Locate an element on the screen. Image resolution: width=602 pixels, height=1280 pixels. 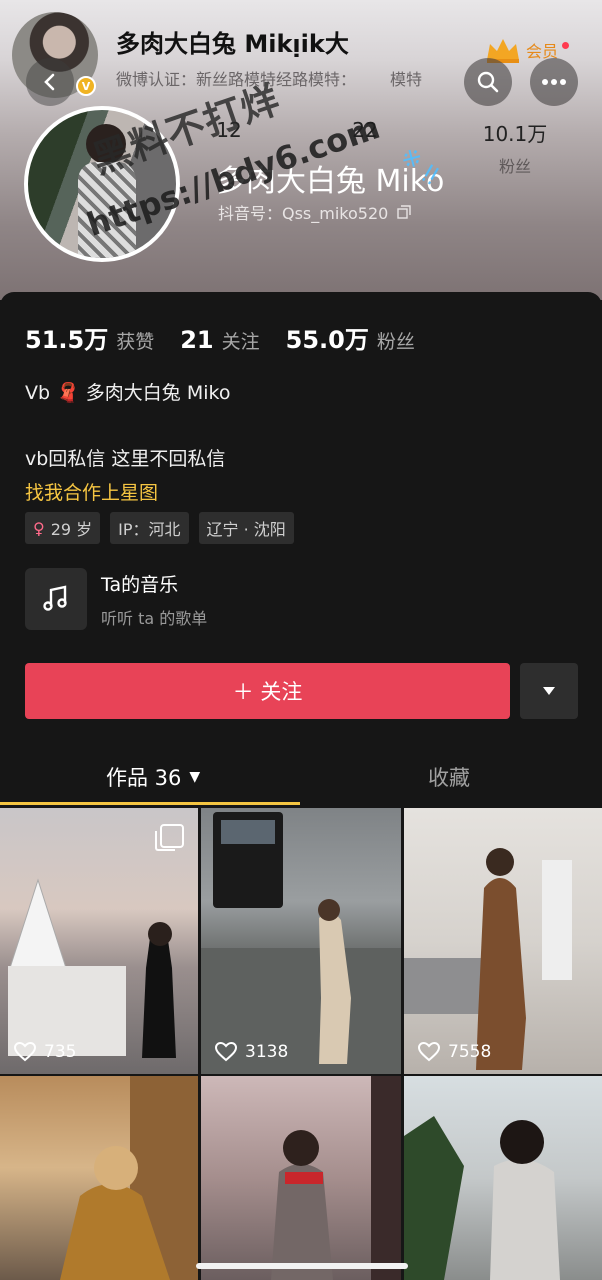
notification-dot is located at coordinates (566, 45).